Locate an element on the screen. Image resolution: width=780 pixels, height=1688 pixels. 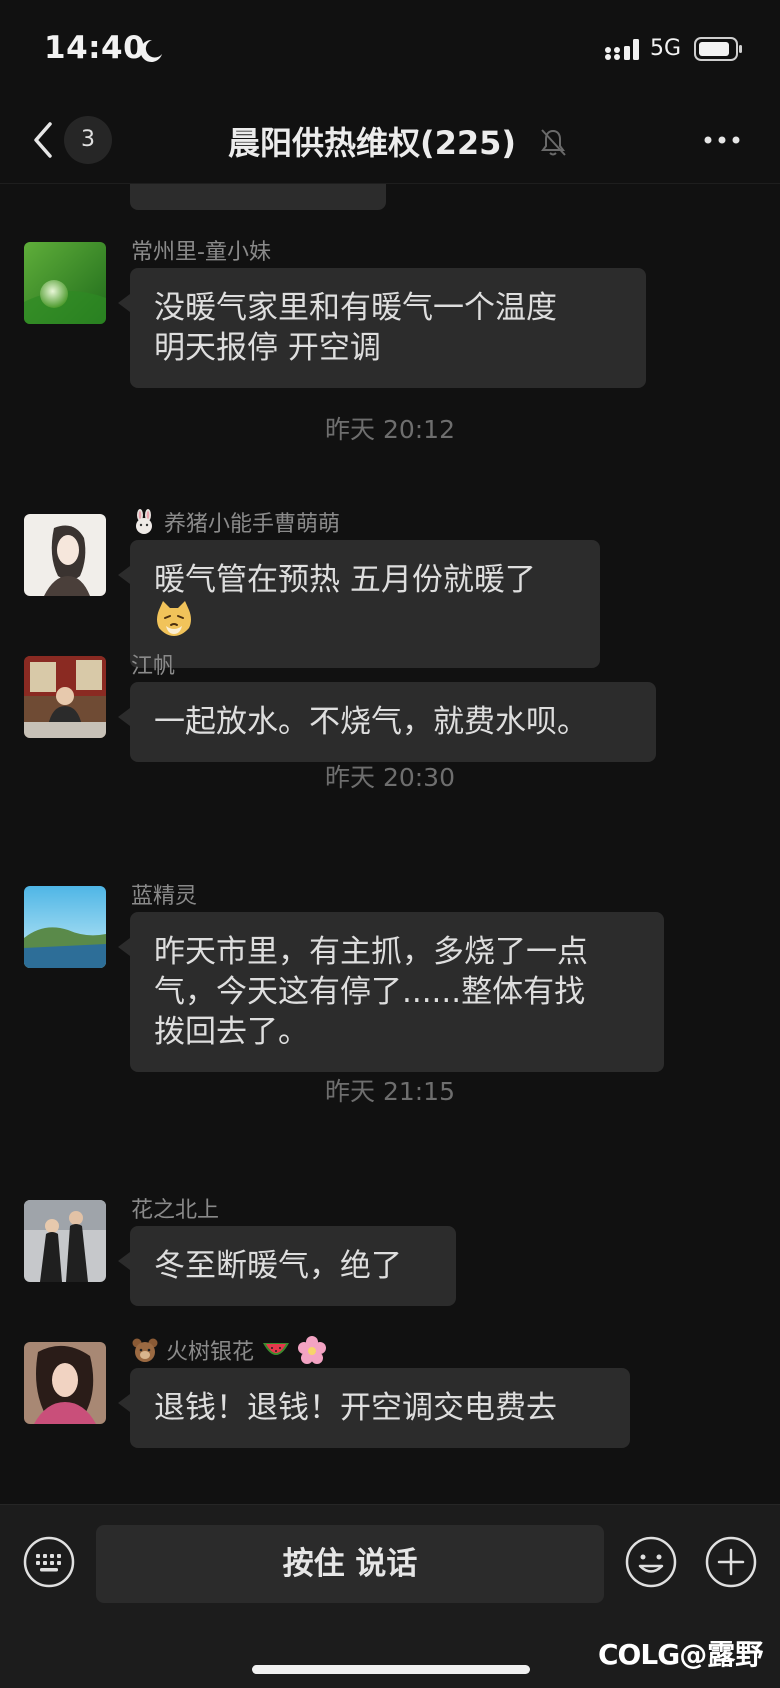
watermelon-icon is located at coordinates (276, 1353).